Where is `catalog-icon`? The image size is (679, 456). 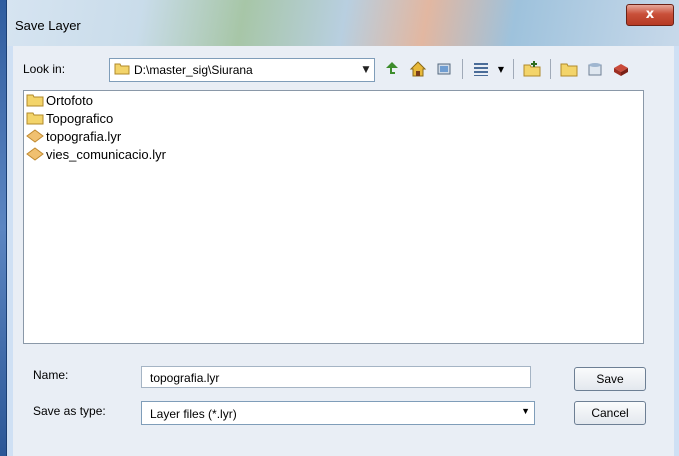
catalog-icon is located at coordinates (621, 69).